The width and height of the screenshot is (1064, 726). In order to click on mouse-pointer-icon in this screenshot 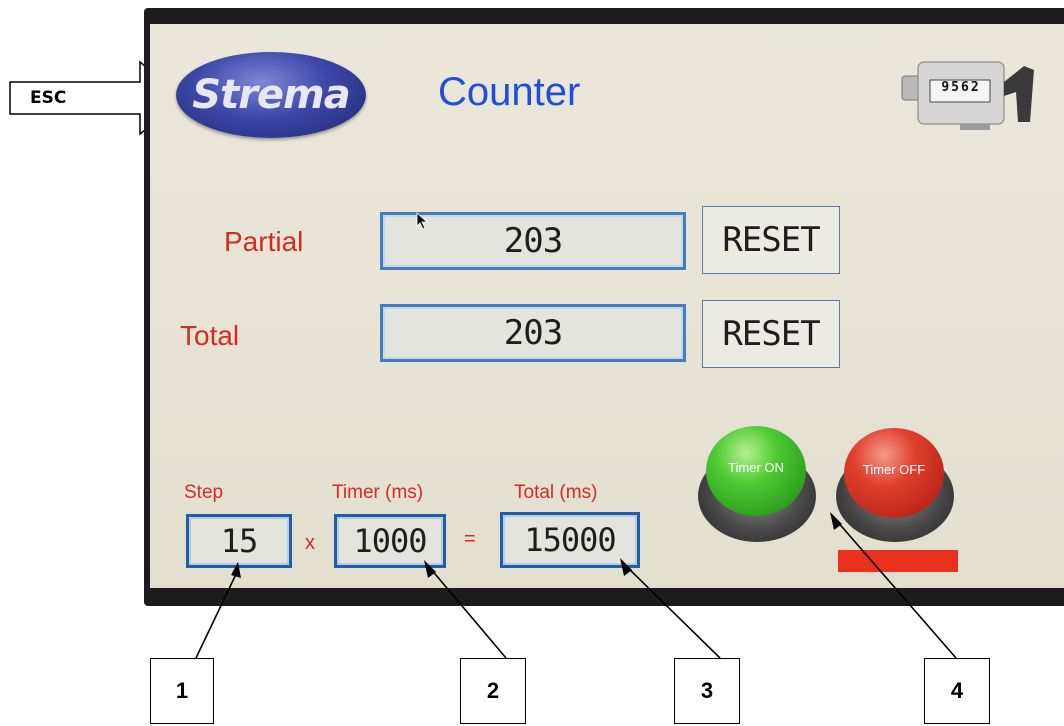, I will do `click(422, 221)`.